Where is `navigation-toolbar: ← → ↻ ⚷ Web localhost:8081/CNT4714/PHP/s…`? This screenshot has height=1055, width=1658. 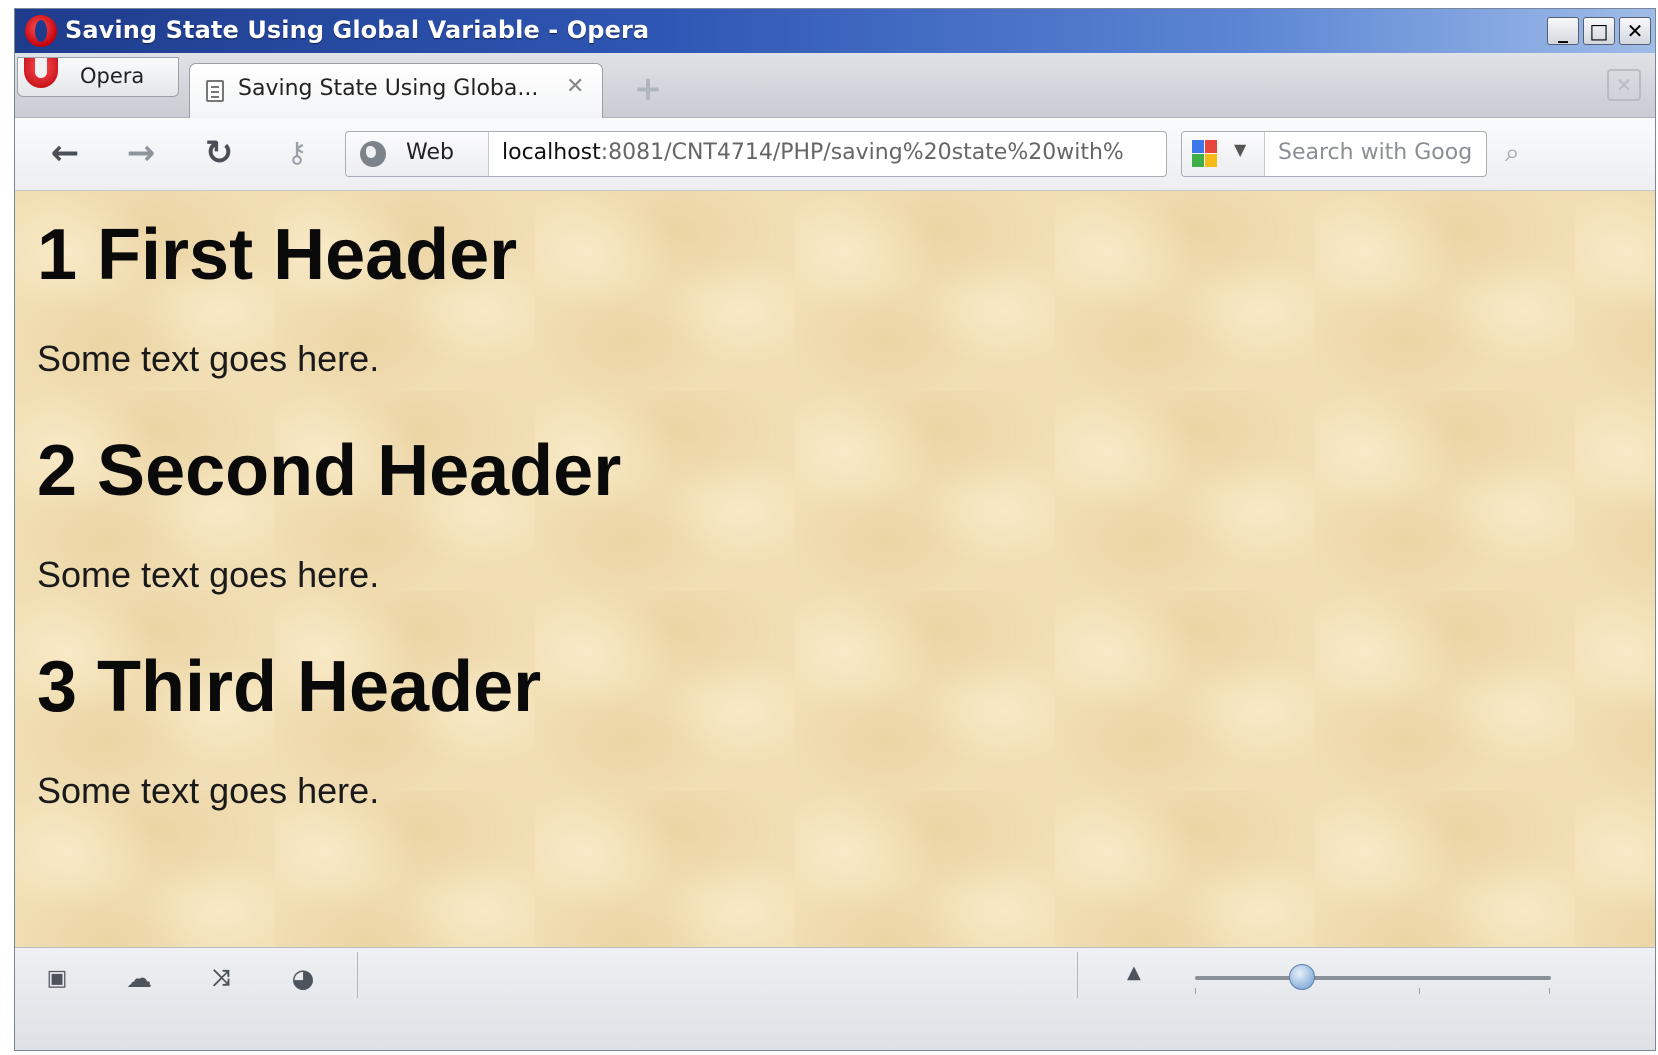 navigation-toolbar: ← → ↻ ⚷ Web localhost:8081/CNT4714/PHP/s… is located at coordinates (835, 154).